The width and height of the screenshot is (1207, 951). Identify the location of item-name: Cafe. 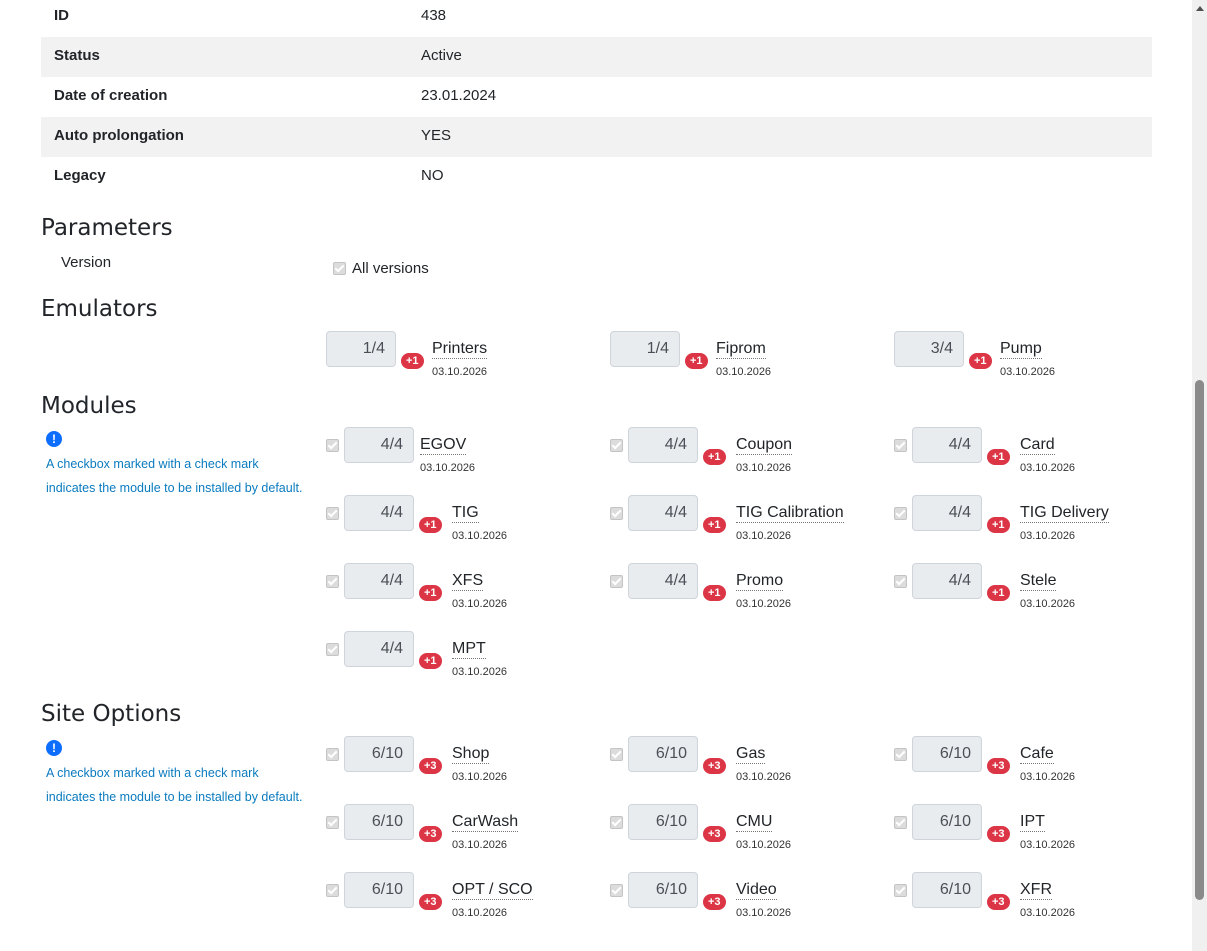
(1037, 754).